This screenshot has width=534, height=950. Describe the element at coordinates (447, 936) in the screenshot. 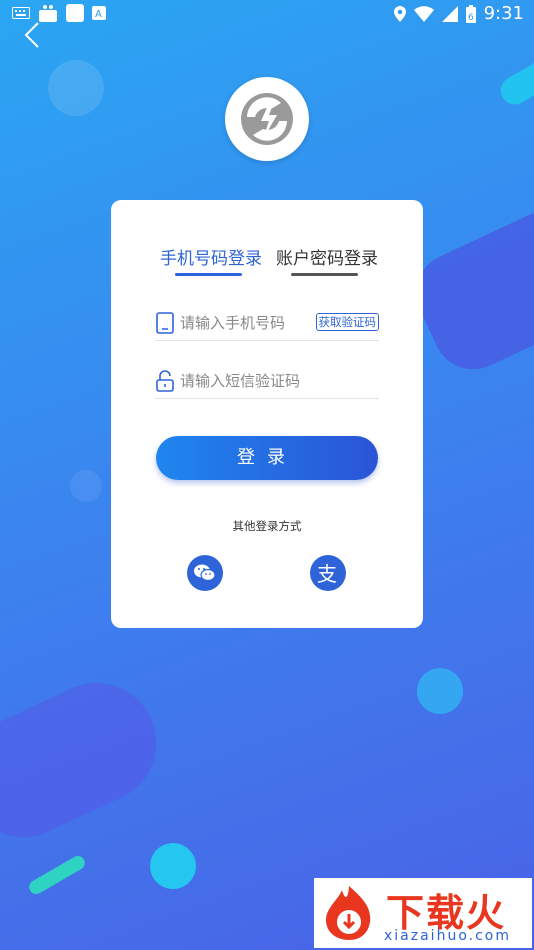

I see `watermark-url: xiazaihuo.com` at that location.